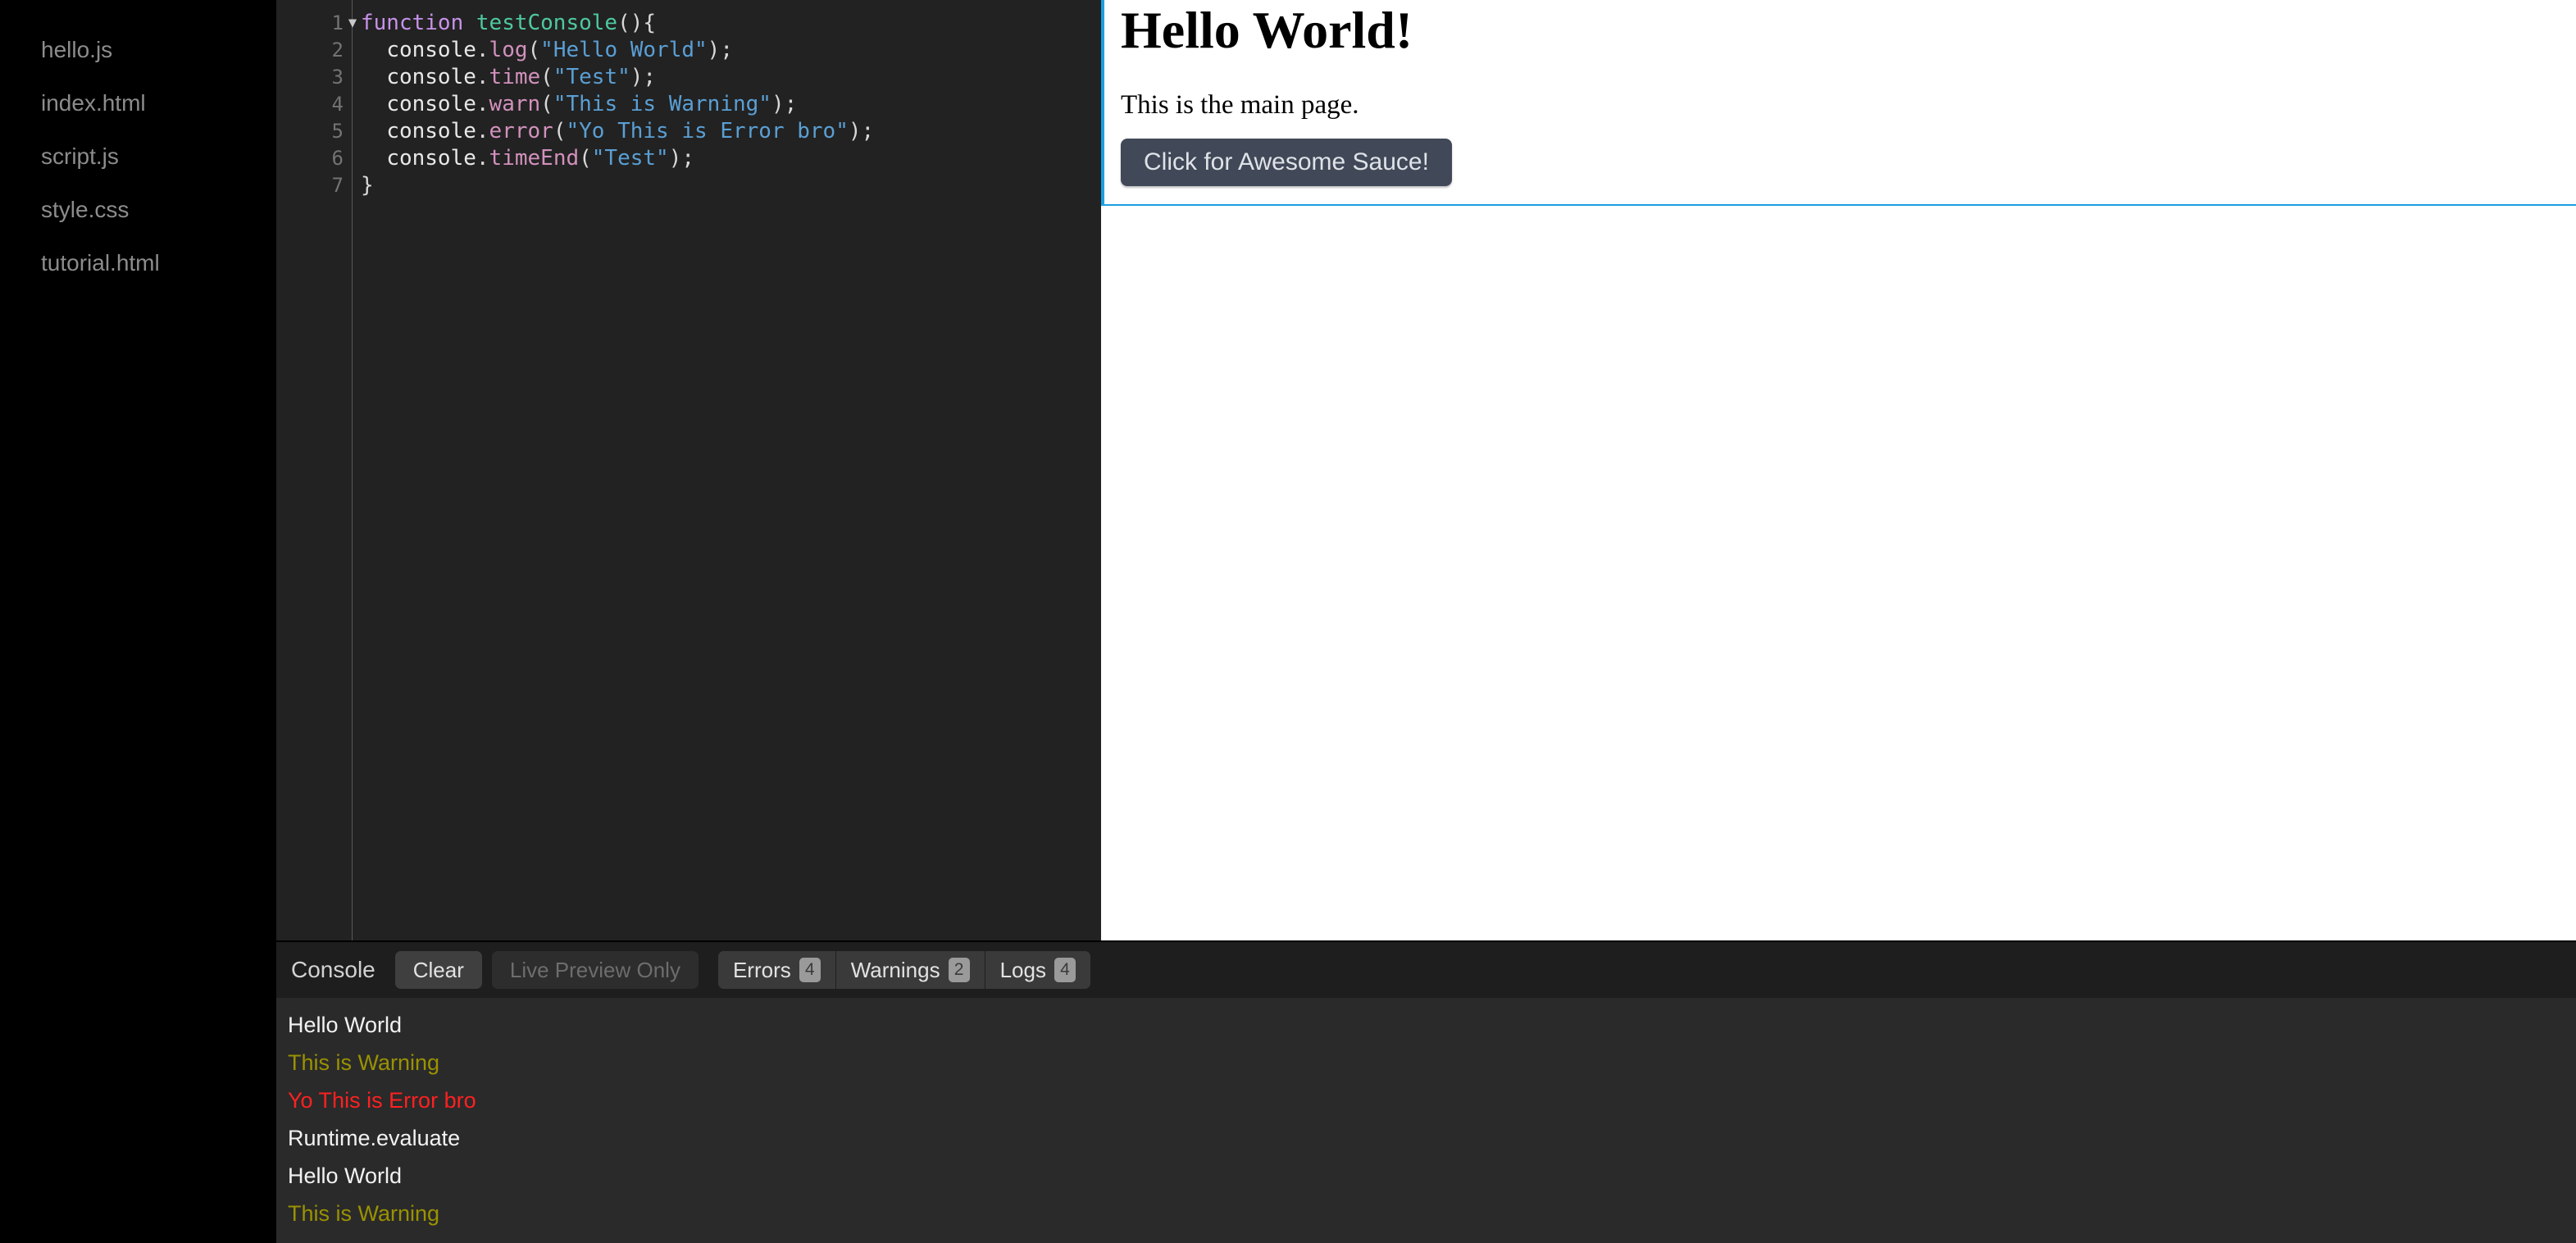 The width and height of the screenshot is (2576, 1243). What do you see at coordinates (1065, 970) in the screenshot?
I see `filter-logs-count: 4` at bounding box center [1065, 970].